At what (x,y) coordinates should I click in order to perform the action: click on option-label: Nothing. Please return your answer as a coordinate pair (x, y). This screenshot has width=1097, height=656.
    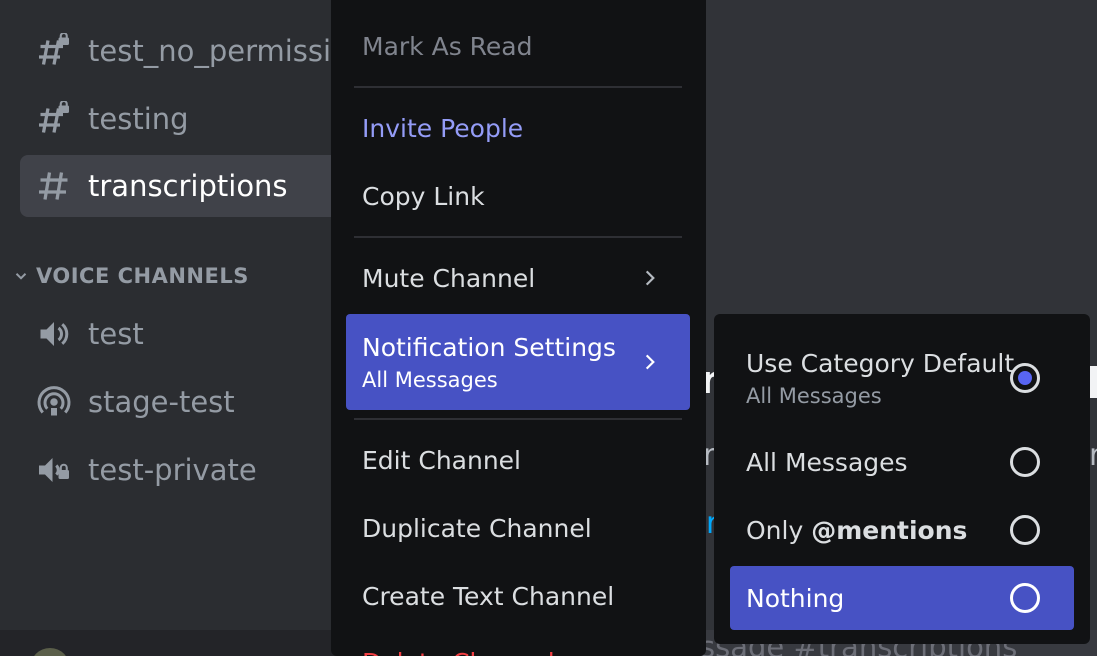
    Looking at the image, I should click on (795, 598).